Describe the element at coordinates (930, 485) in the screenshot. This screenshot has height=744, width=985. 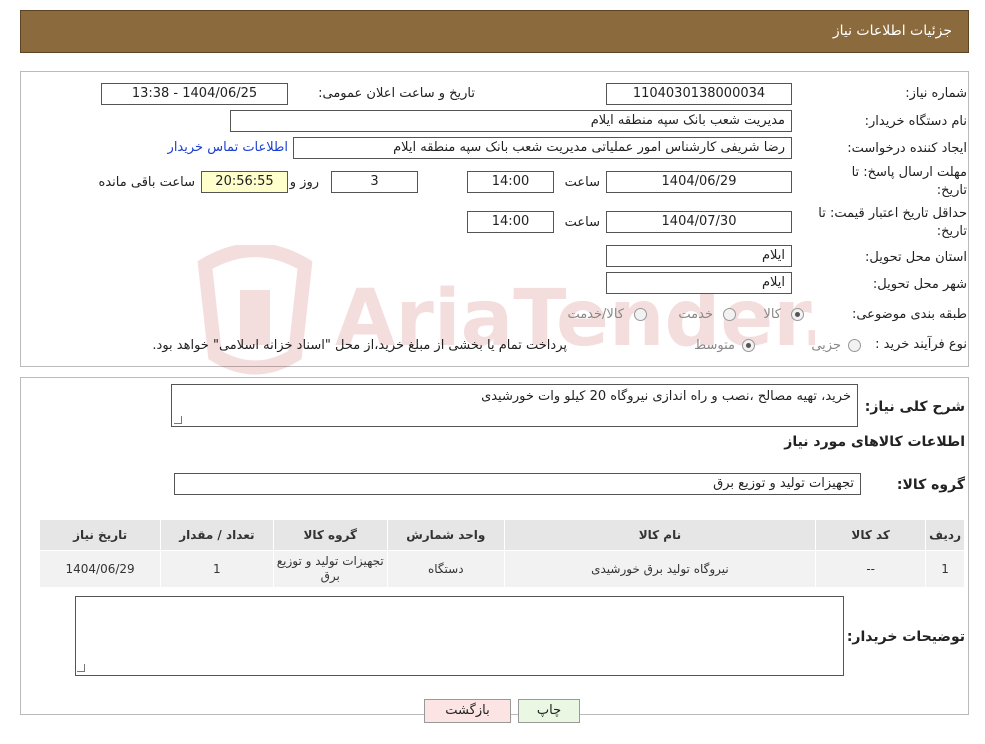
I see `goods-group-label: گروه کالا:` at that location.